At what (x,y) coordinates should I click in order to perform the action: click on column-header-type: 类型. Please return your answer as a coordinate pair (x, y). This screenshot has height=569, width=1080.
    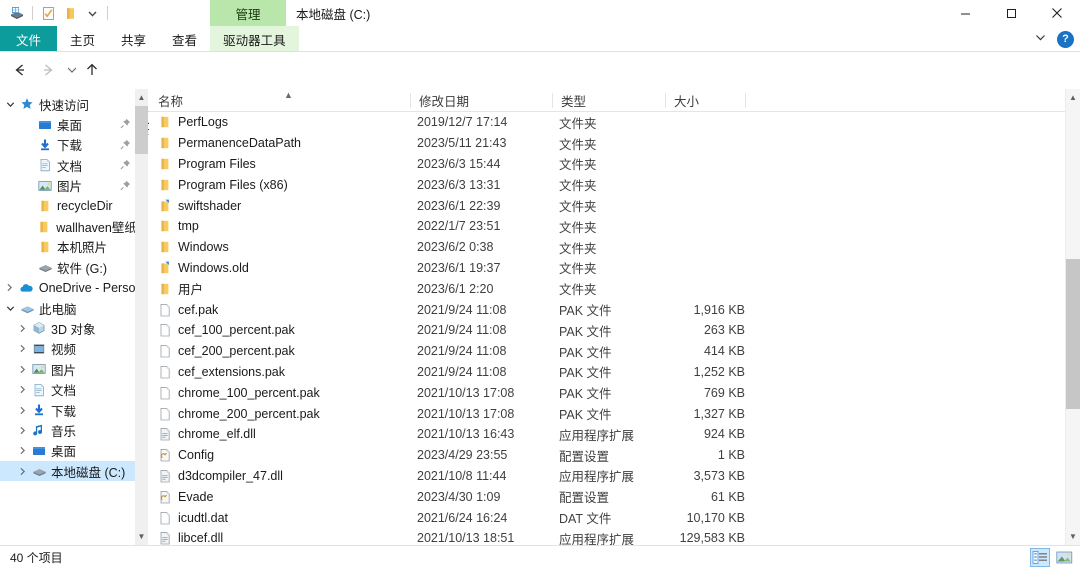
    Looking at the image, I should click on (608, 100).